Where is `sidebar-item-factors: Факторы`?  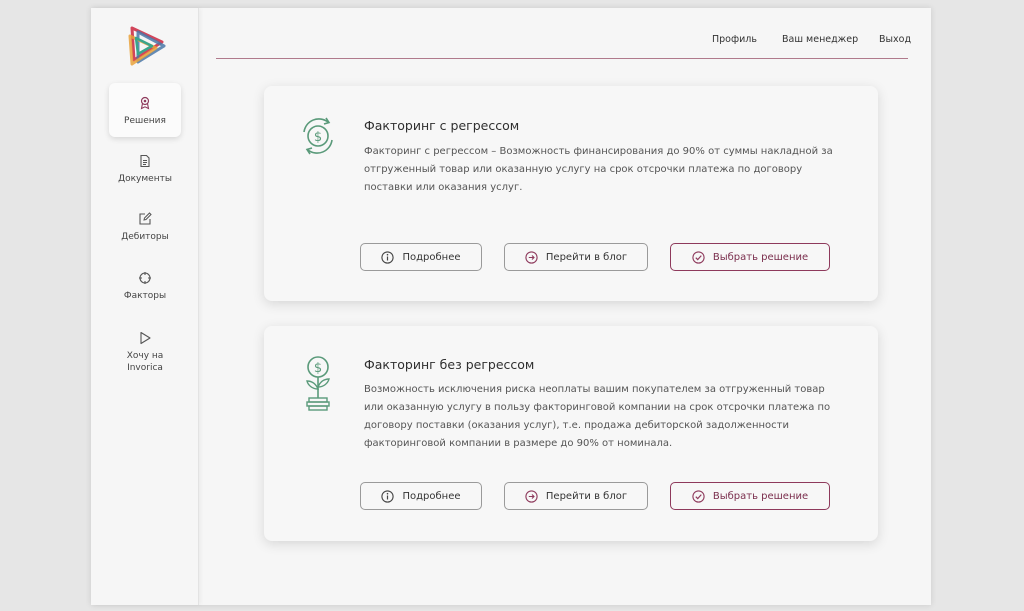
sidebar-item-factors: Факторы is located at coordinates (145, 286).